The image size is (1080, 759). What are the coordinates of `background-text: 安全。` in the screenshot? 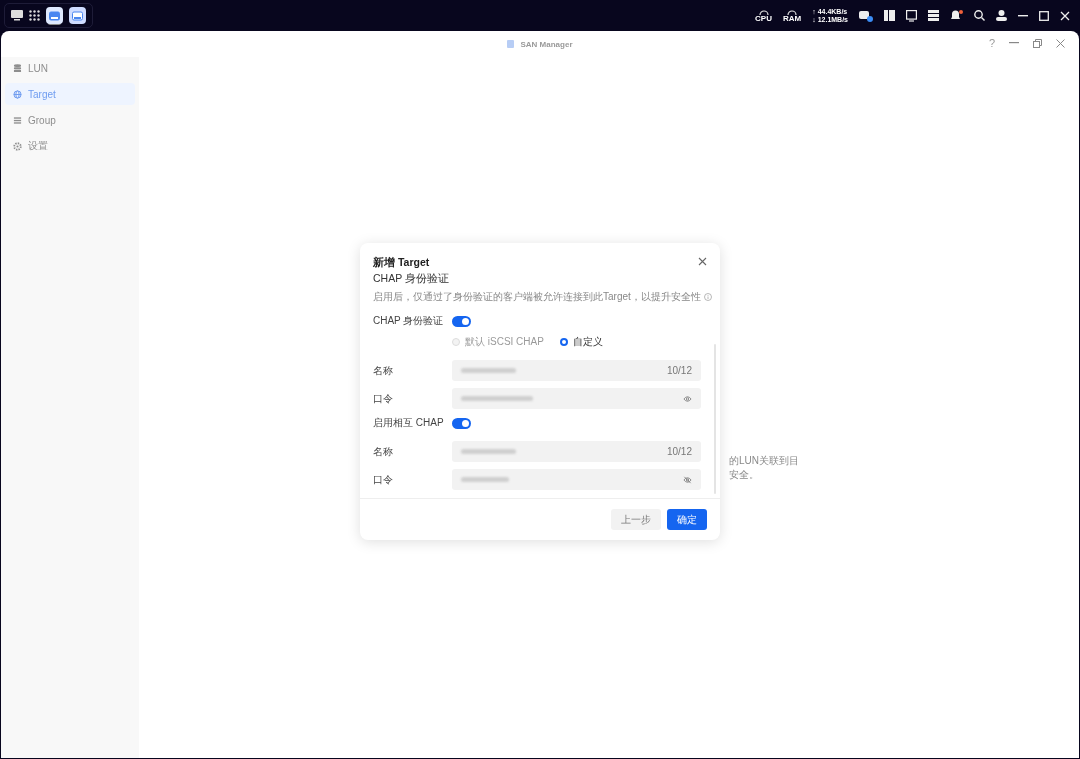 It's located at (744, 475).